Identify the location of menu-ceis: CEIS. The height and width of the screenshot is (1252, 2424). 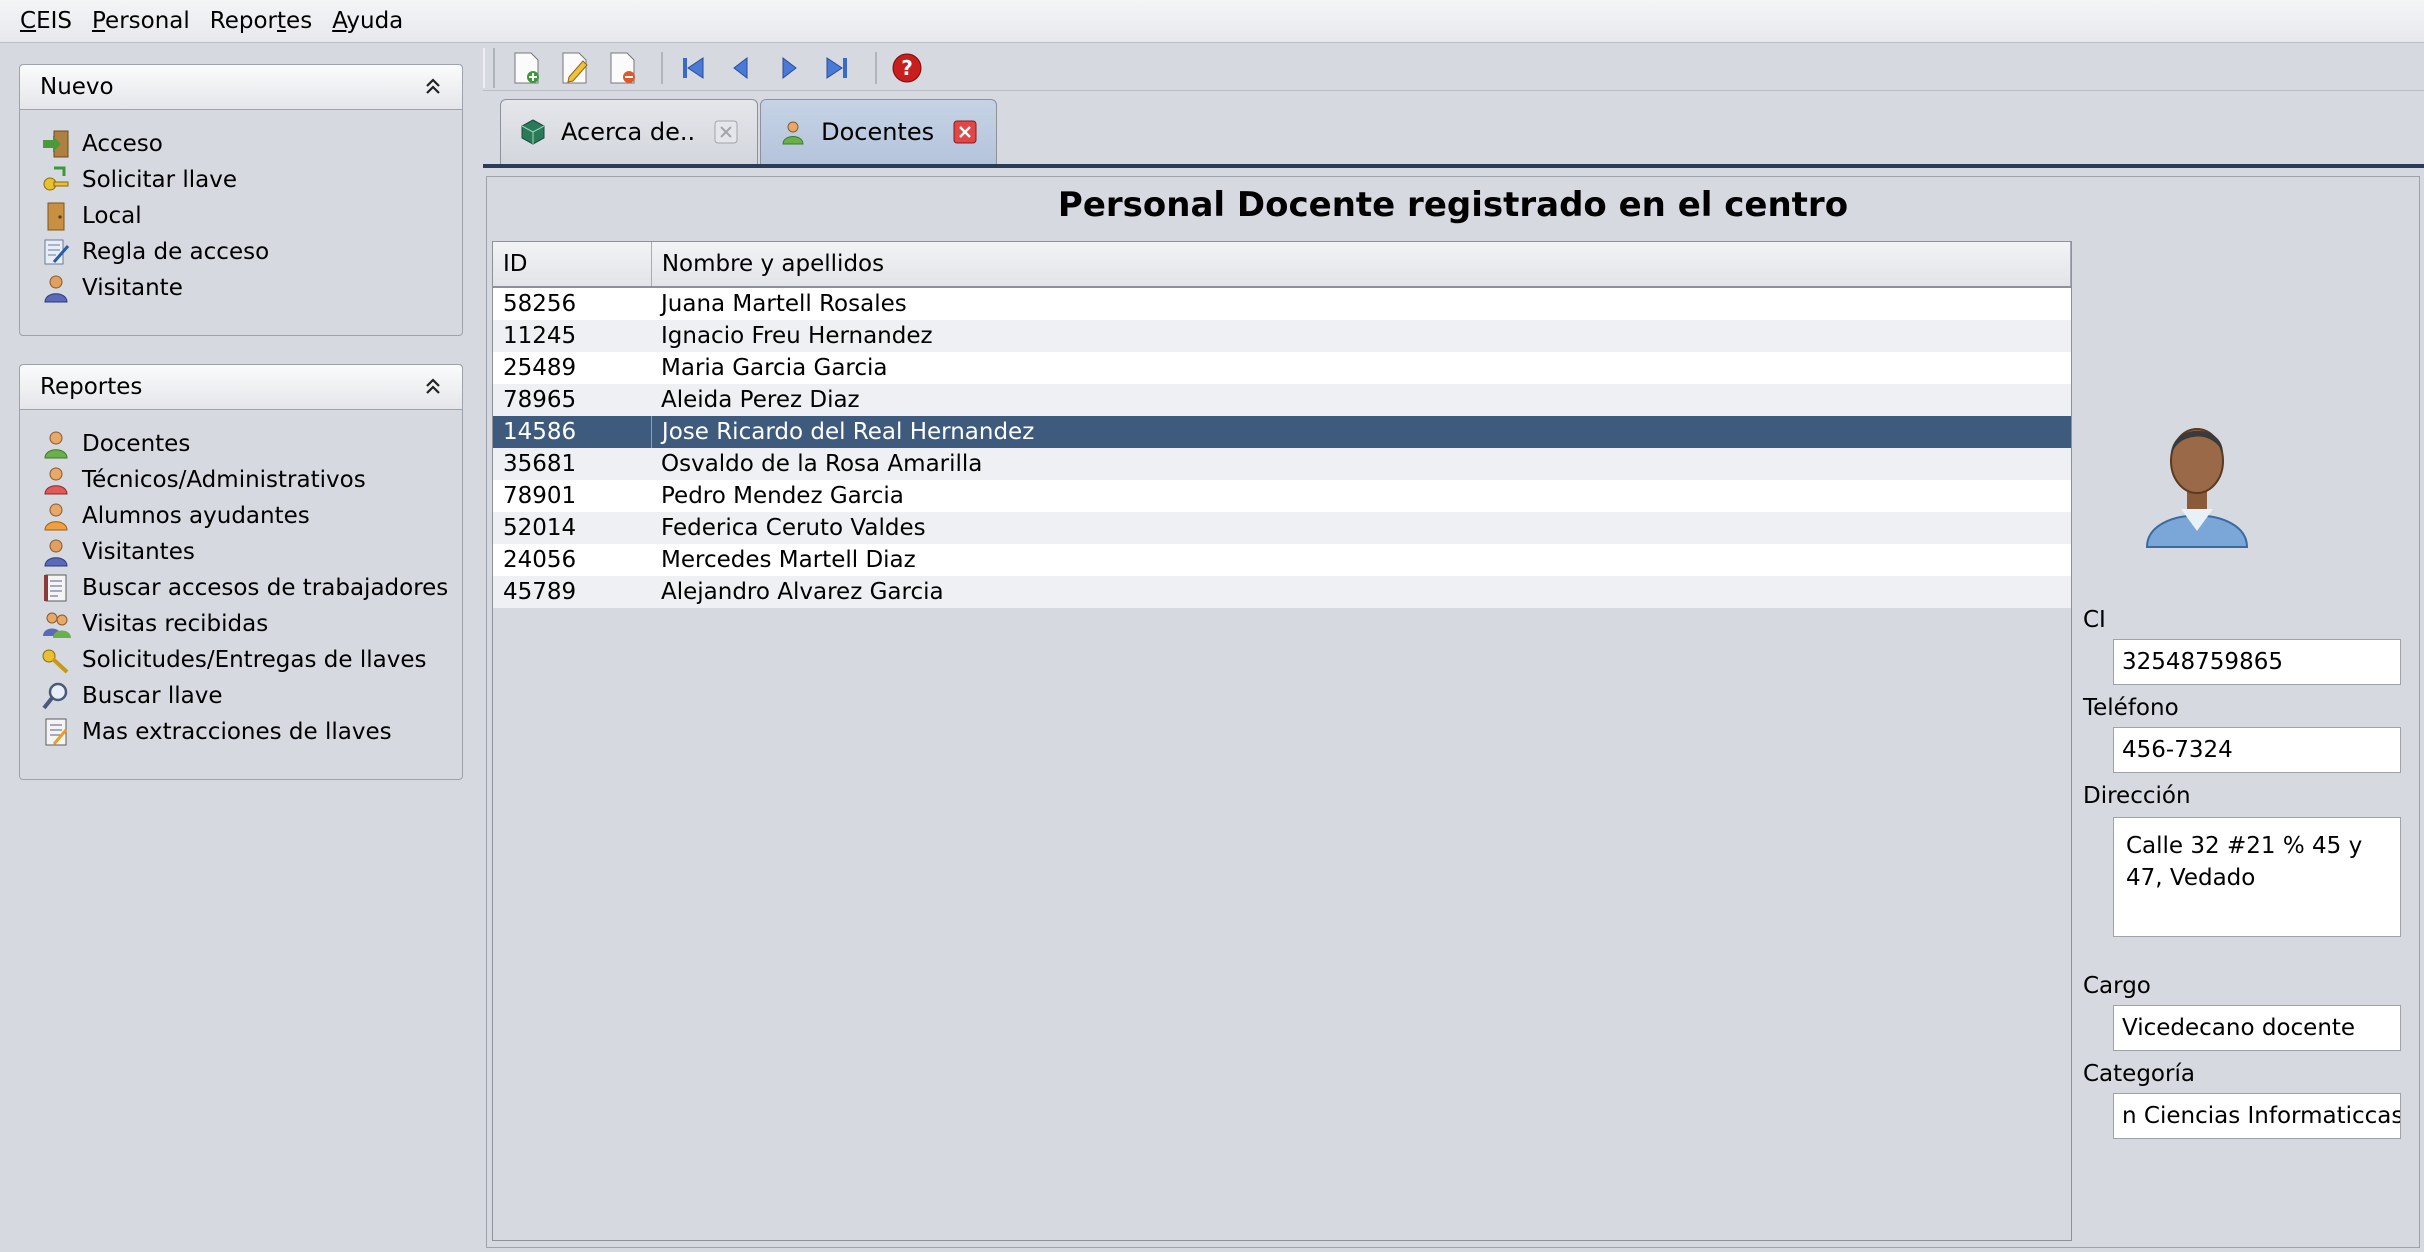
(41, 21).